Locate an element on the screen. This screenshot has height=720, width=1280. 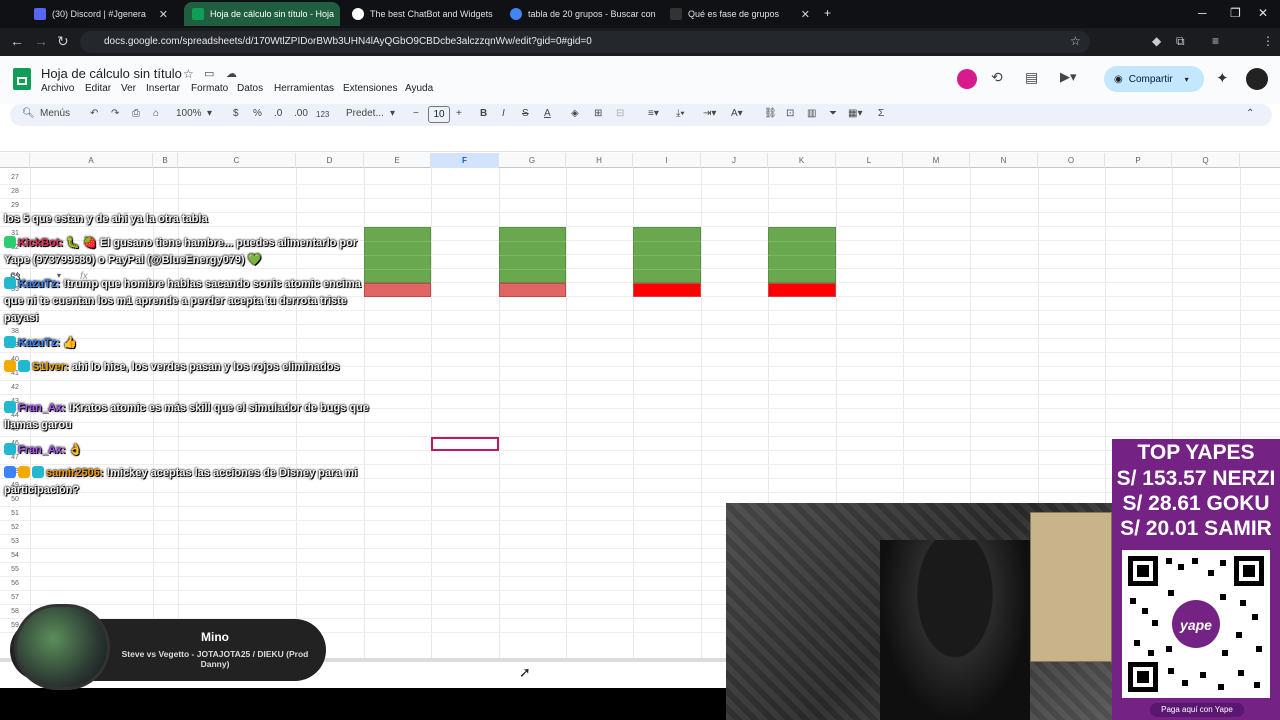
align-vertical-icon: ⤓▾ is located at coordinates (680, 113).